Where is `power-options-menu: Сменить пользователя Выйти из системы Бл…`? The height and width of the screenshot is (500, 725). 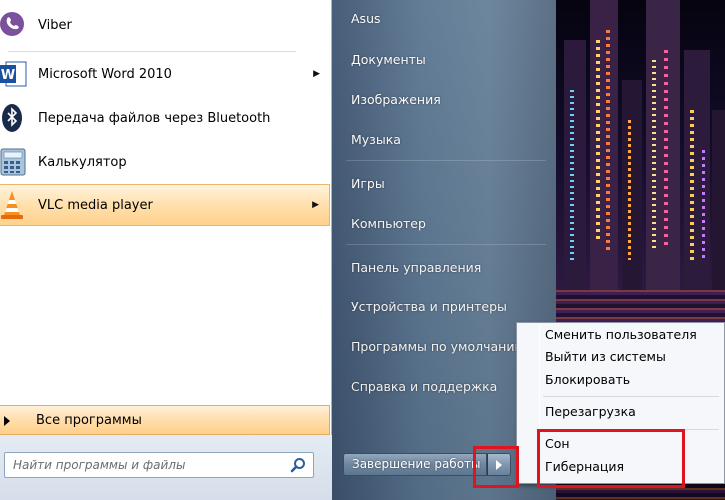
power-options-menu: Сменить пользователя Выйти из системы Бл… is located at coordinates (620, 403).